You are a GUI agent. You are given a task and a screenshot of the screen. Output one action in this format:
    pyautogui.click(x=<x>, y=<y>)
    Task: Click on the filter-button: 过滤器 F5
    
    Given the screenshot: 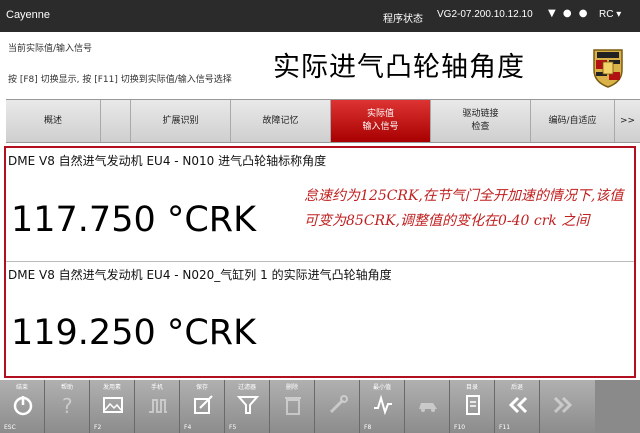 What is the action you would take?
    pyautogui.click(x=247, y=406)
    